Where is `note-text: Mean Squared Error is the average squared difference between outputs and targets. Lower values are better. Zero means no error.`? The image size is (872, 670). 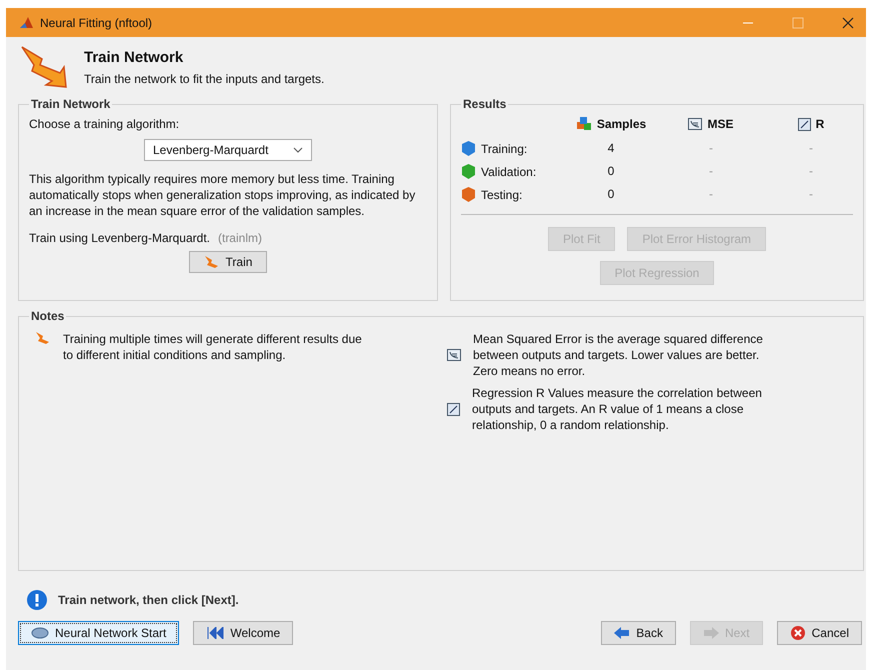
note-text: Mean Squared Error is the average squared difference between outputs and targets. Lower values are better. Zero means no error. is located at coordinates (618, 355).